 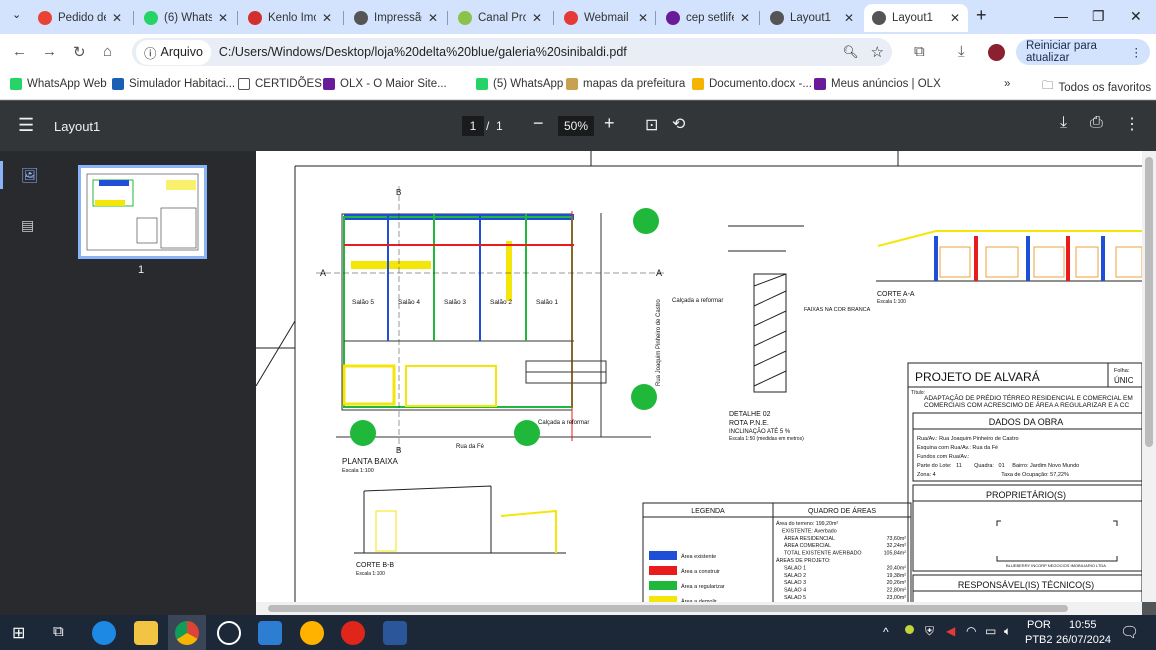 What do you see at coordinates (312, 633) in the screenshot?
I see `browser-icon` at bounding box center [312, 633].